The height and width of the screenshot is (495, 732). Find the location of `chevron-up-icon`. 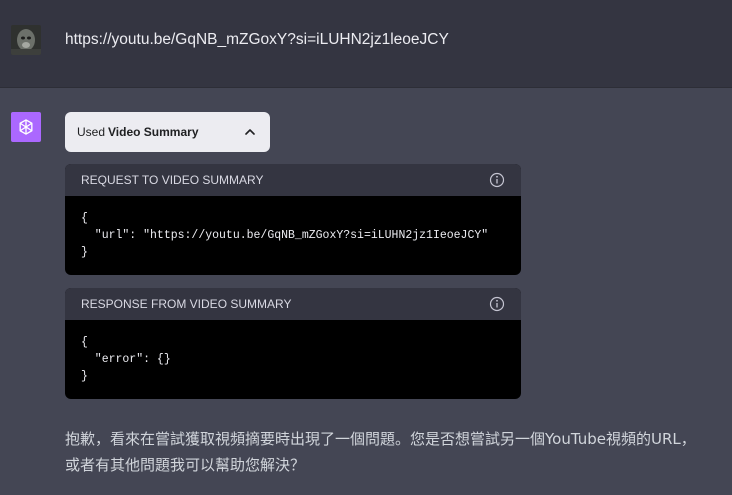

chevron-up-icon is located at coordinates (250, 132).